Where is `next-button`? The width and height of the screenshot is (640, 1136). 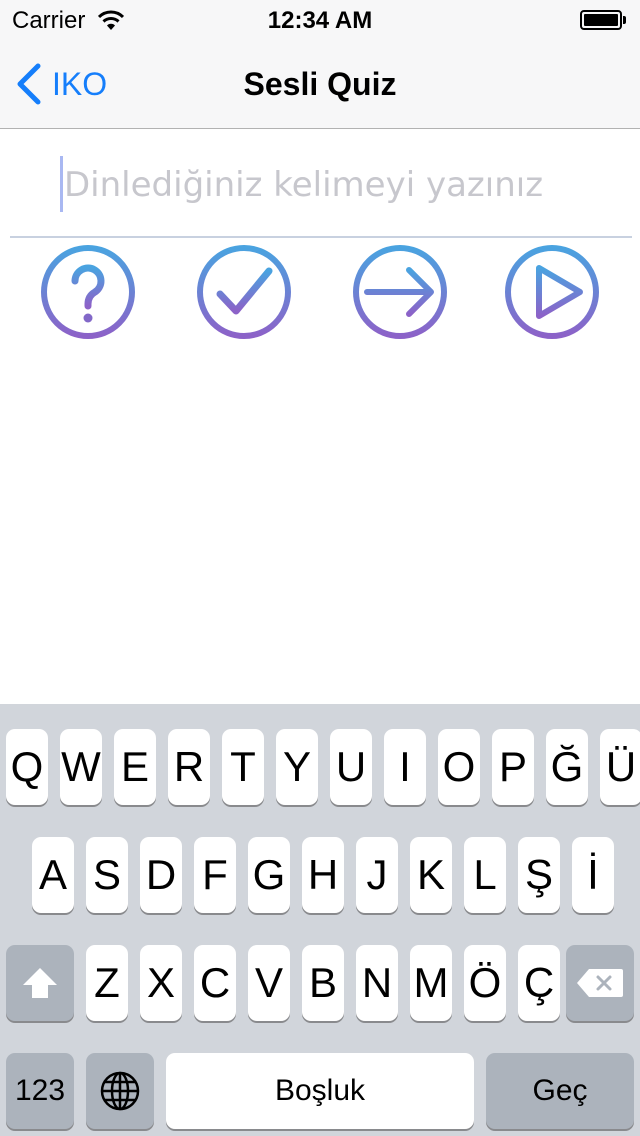
next-button is located at coordinates (400, 292).